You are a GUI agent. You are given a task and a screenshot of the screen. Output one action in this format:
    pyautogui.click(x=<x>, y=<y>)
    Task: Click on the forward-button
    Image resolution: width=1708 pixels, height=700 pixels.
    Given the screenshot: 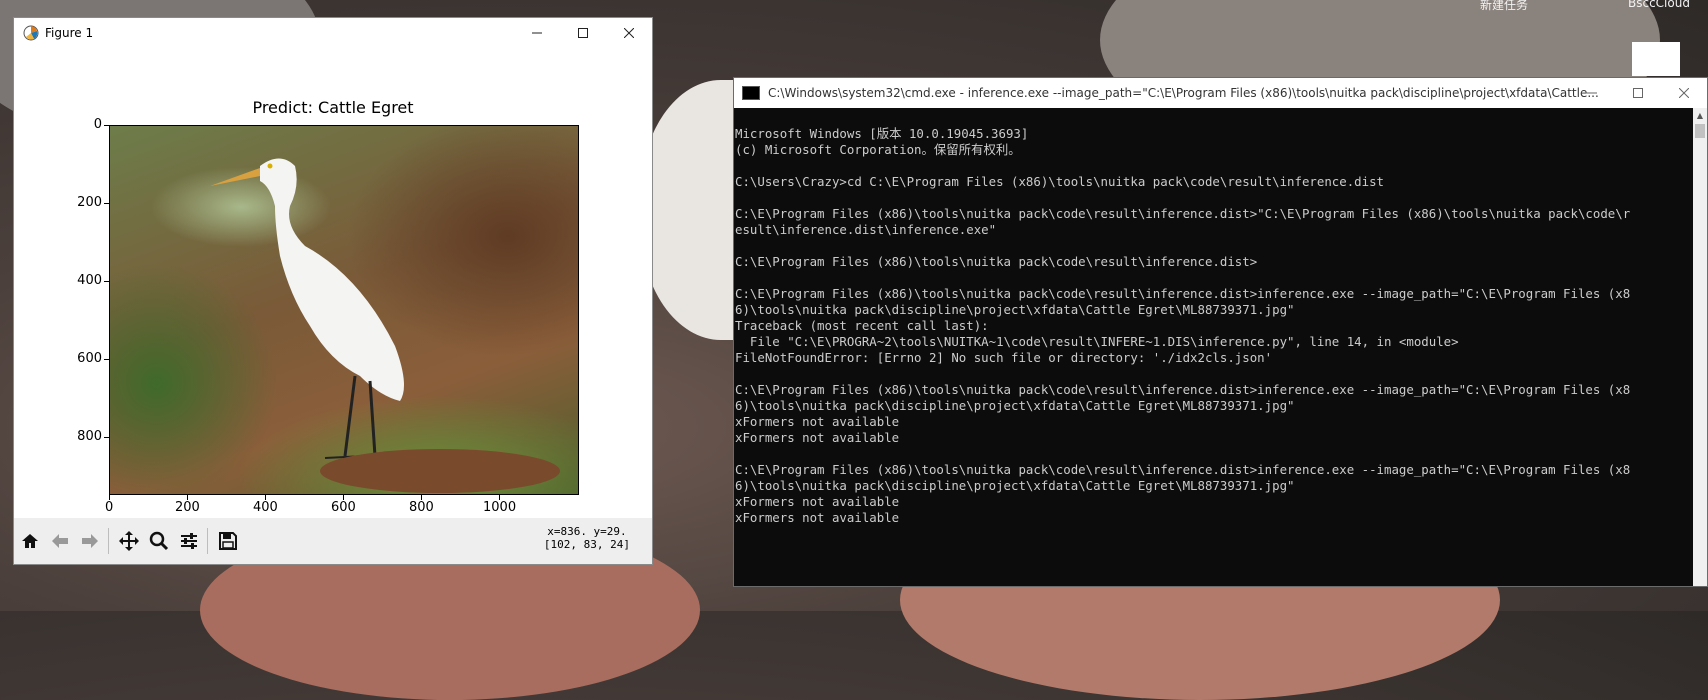 What is the action you would take?
    pyautogui.click(x=90, y=541)
    